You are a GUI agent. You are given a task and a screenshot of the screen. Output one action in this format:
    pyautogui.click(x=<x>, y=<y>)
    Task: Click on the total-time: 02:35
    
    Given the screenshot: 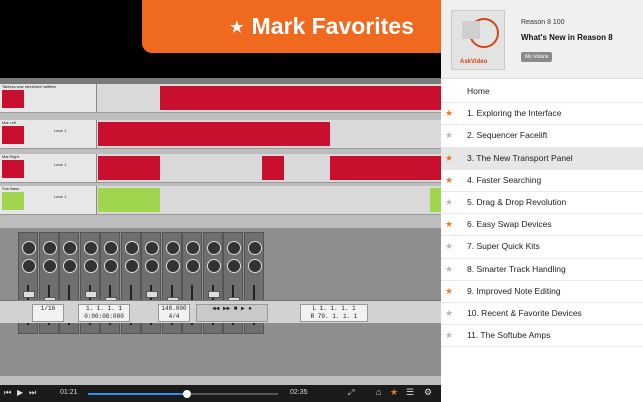 What is the action you would take?
    pyautogui.click(x=299, y=392)
    